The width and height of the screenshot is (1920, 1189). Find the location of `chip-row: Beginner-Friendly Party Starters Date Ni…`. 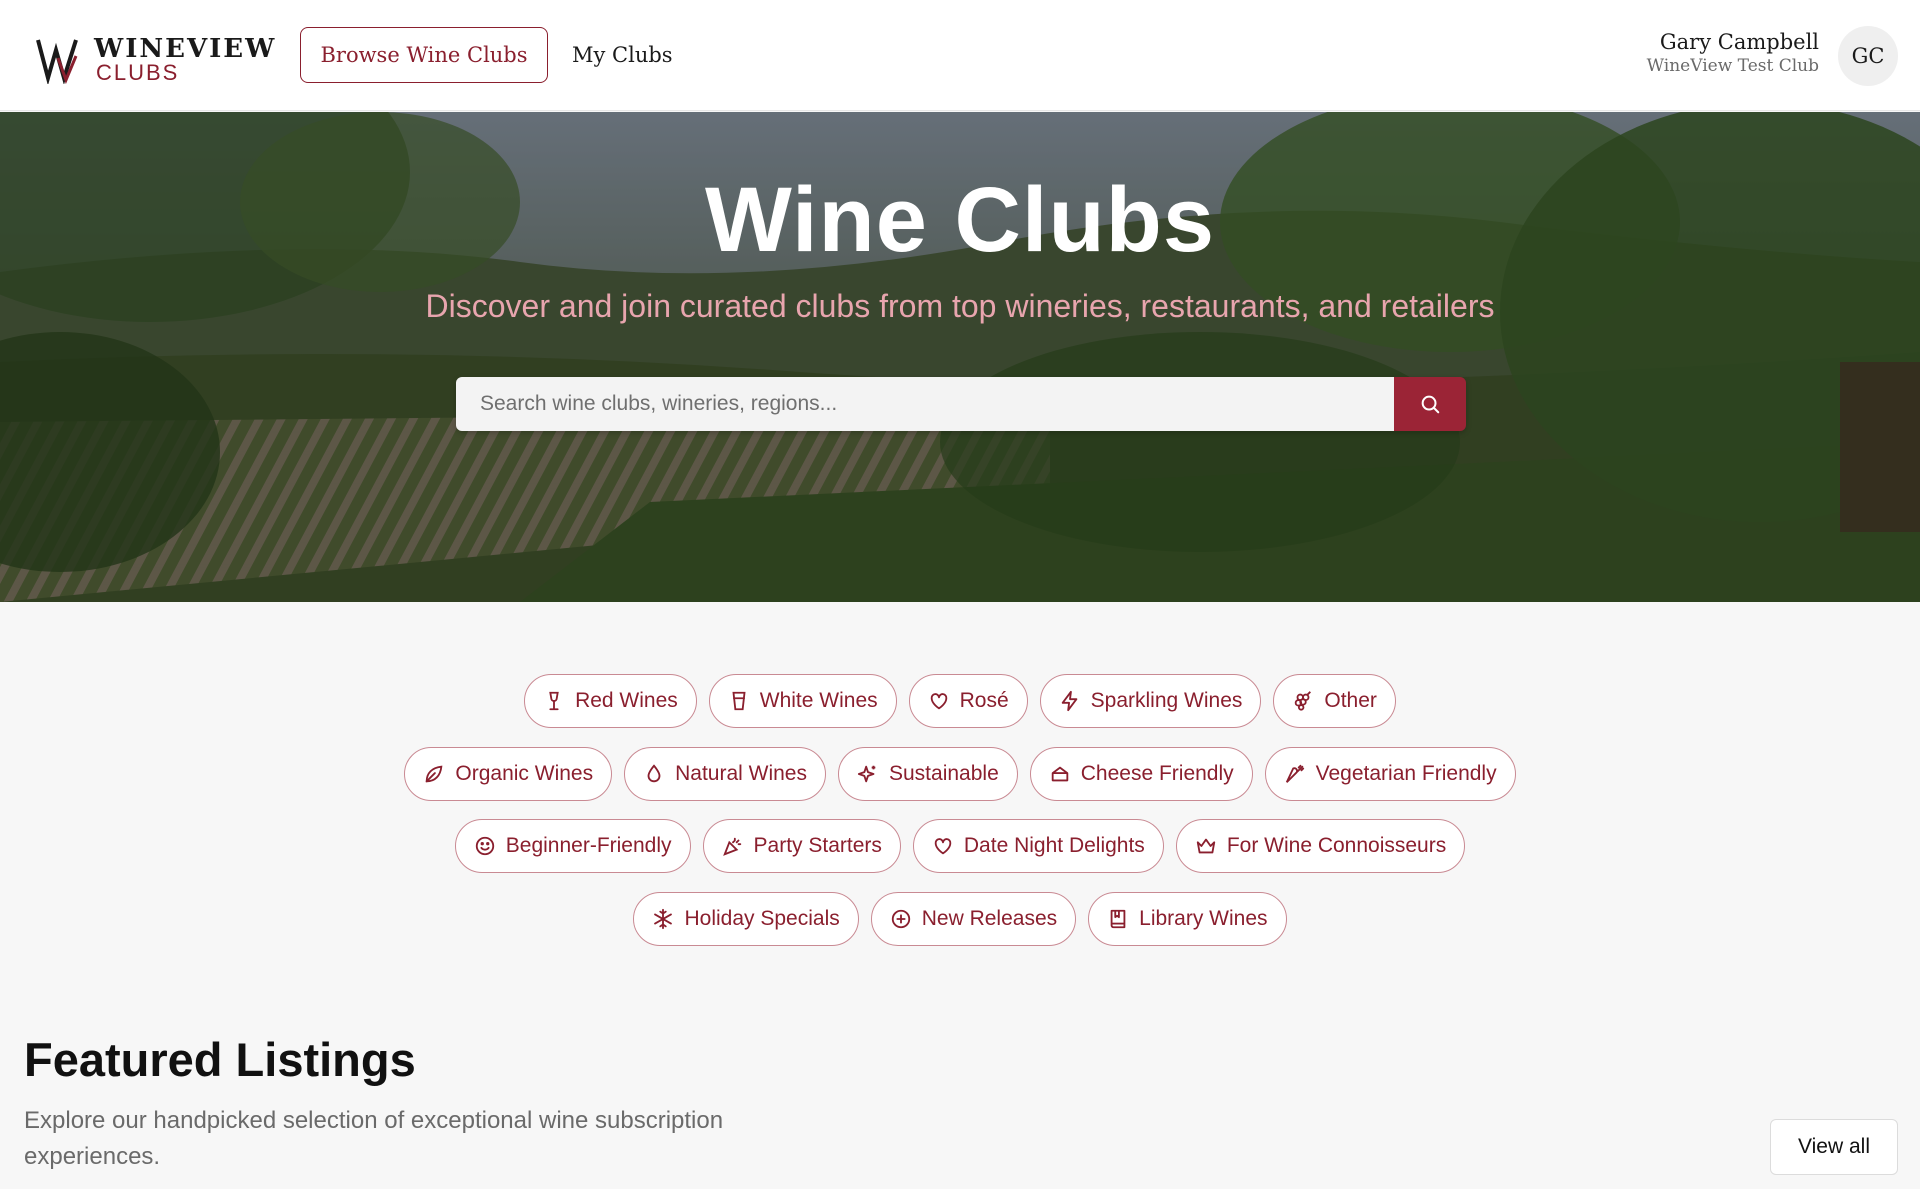

chip-row: Beginner-Friendly Party Starters Date Ni… is located at coordinates (960, 846).